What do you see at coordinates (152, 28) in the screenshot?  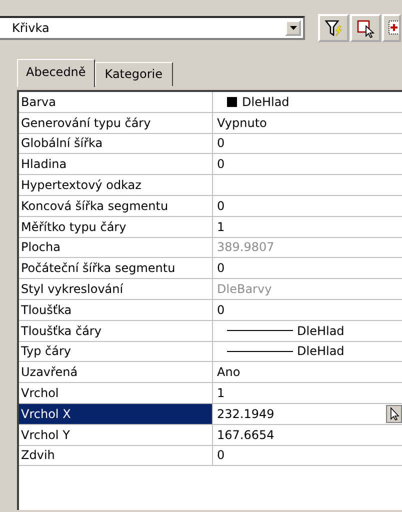 I see `object-type-dropdown: Křivka` at bounding box center [152, 28].